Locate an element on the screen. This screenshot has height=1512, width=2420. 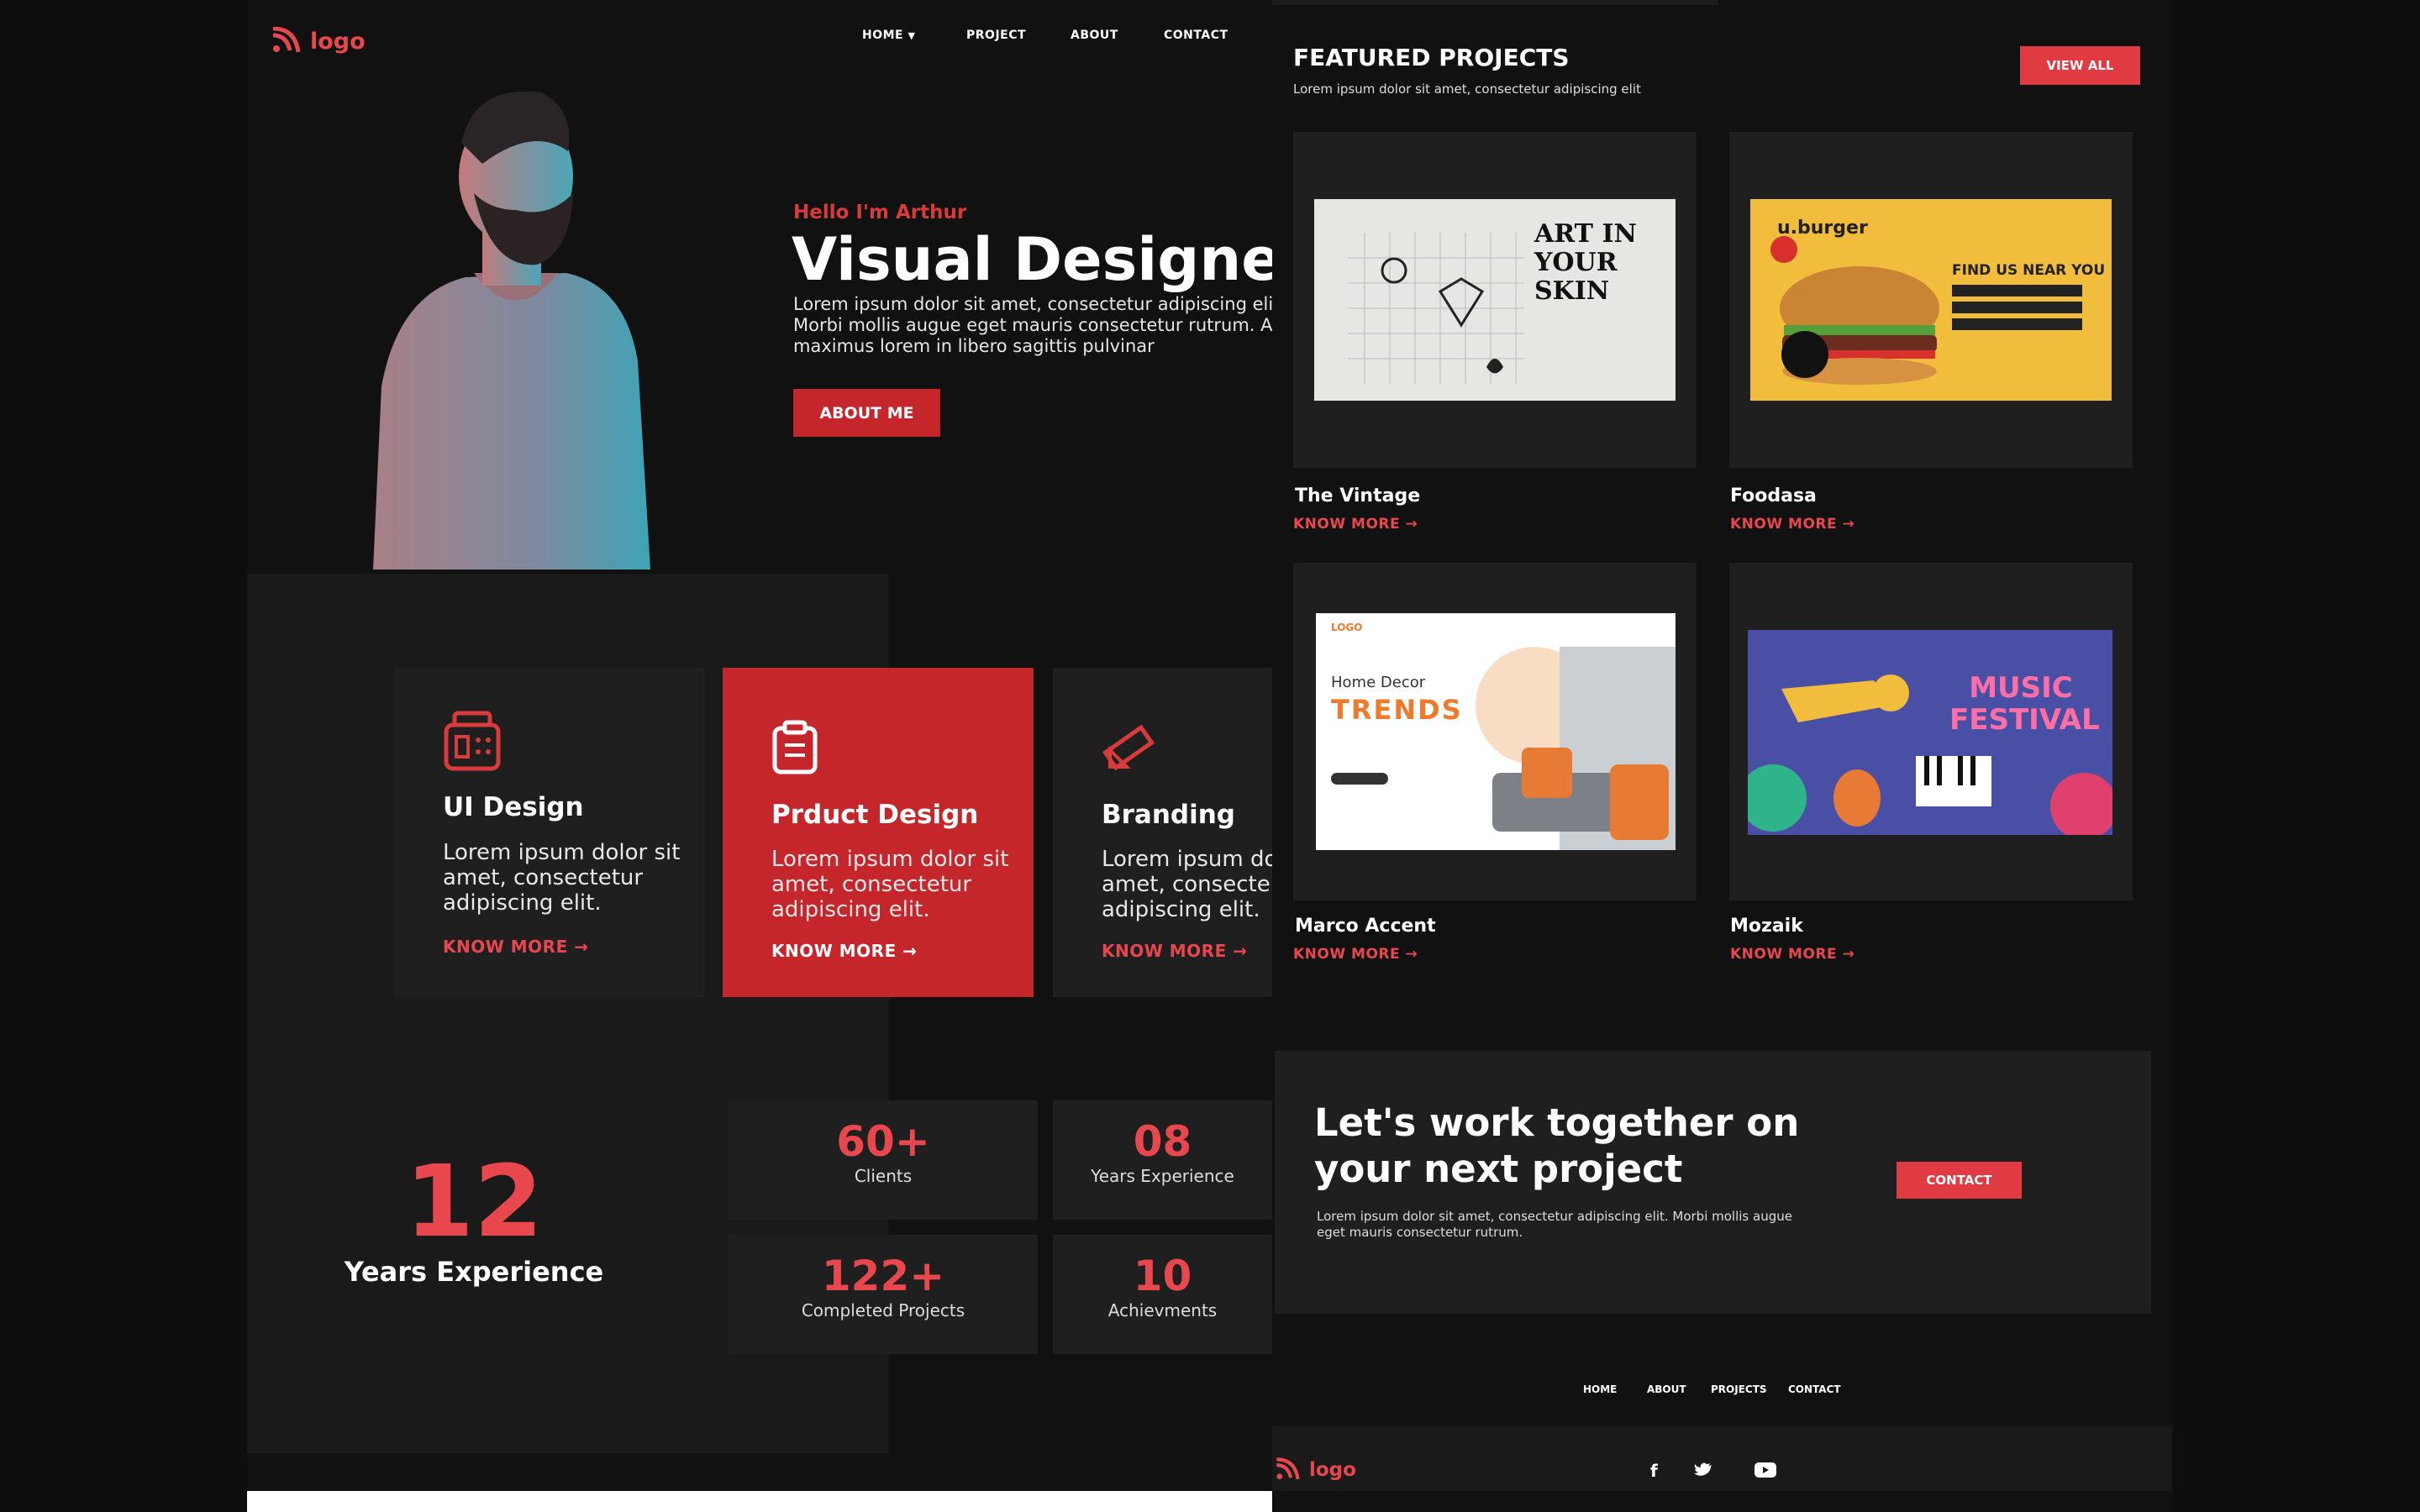
marco-brand: LOGO is located at coordinates (1347, 627).